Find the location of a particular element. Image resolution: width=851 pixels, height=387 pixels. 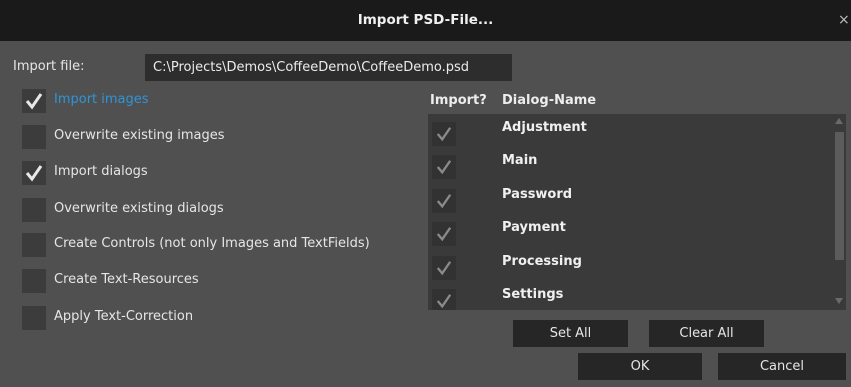

dialog-name: Payment is located at coordinates (534, 227).